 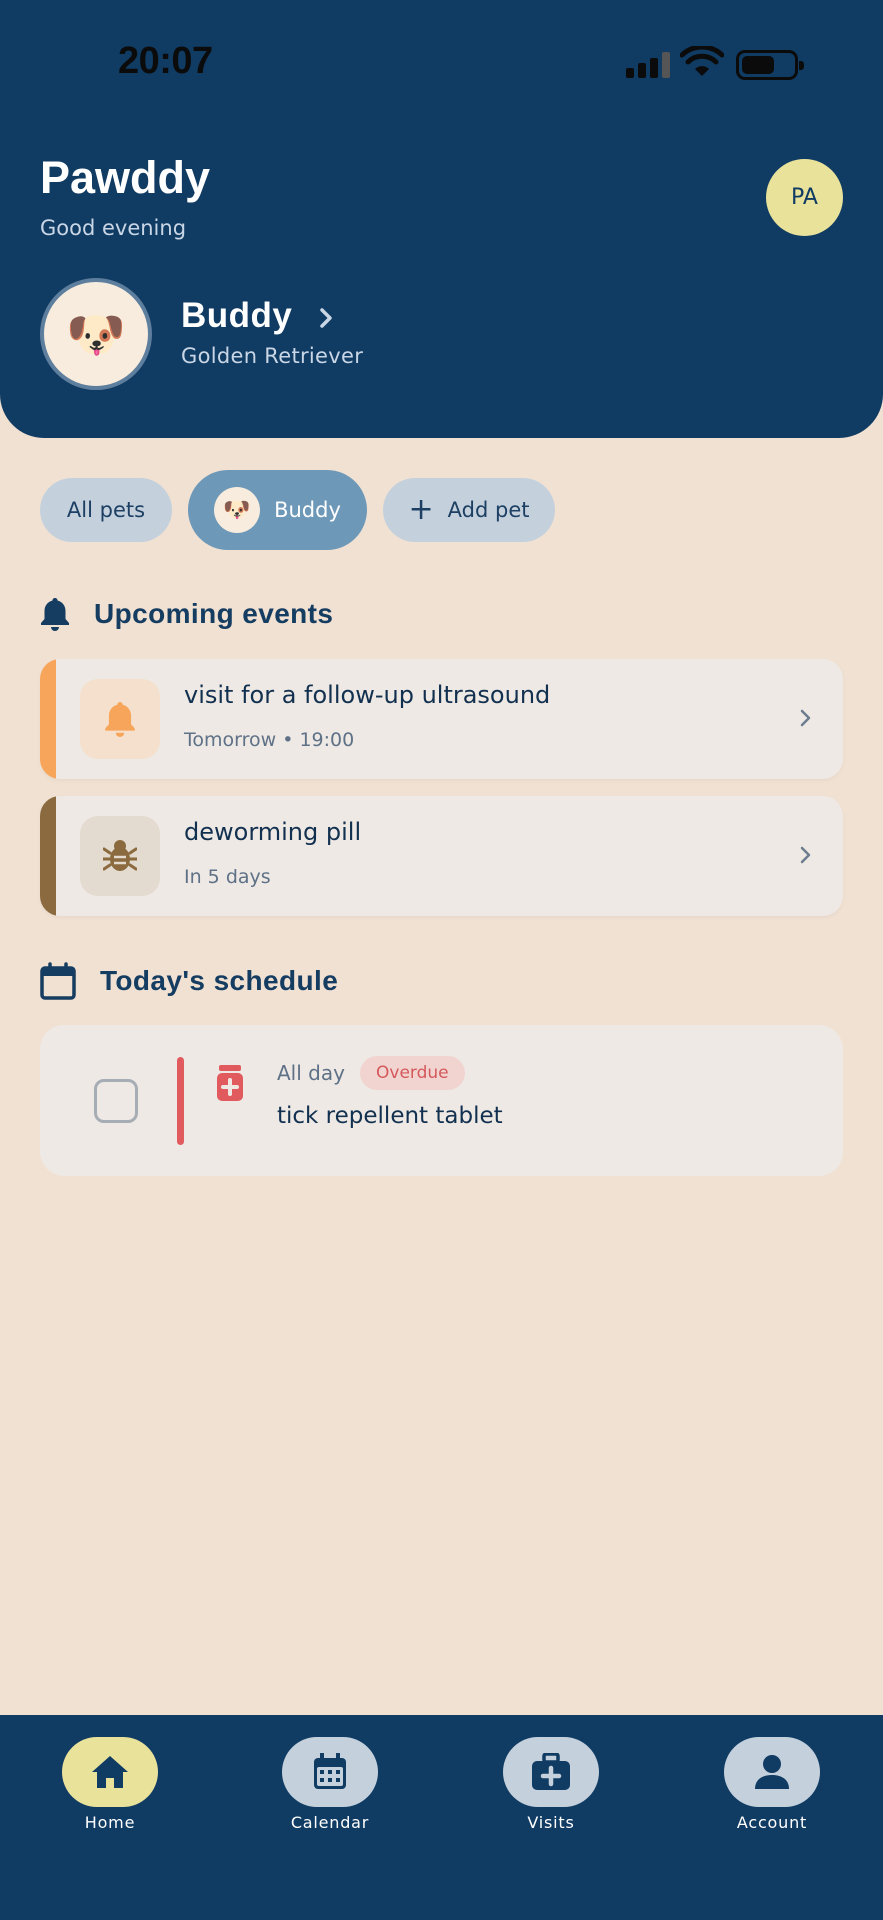 I want to click on nav-account: Account, so click(x=772, y=1784).